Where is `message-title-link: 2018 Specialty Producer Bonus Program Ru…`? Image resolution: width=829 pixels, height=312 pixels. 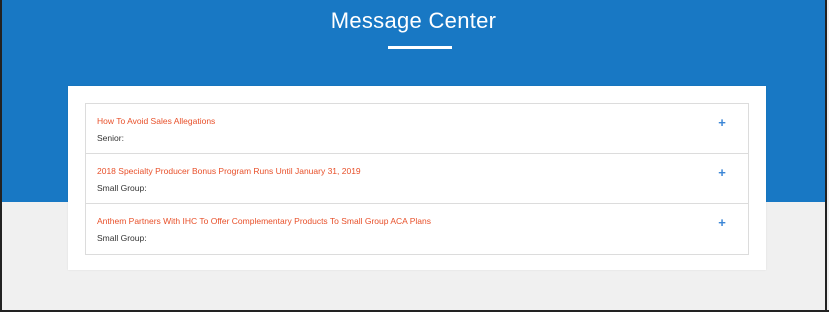
message-title-link: 2018 Specialty Producer Bonus Program Ru… is located at coordinates (229, 171).